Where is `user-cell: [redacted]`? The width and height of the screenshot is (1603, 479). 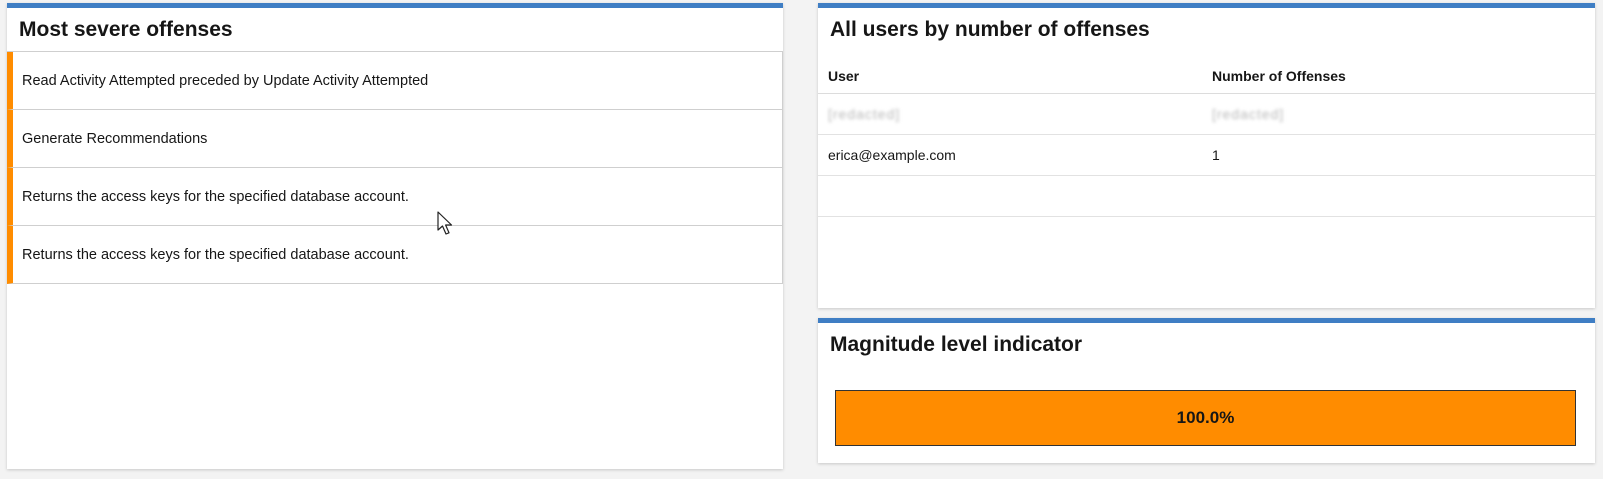 user-cell: [redacted] is located at coordinates (1010, 114).